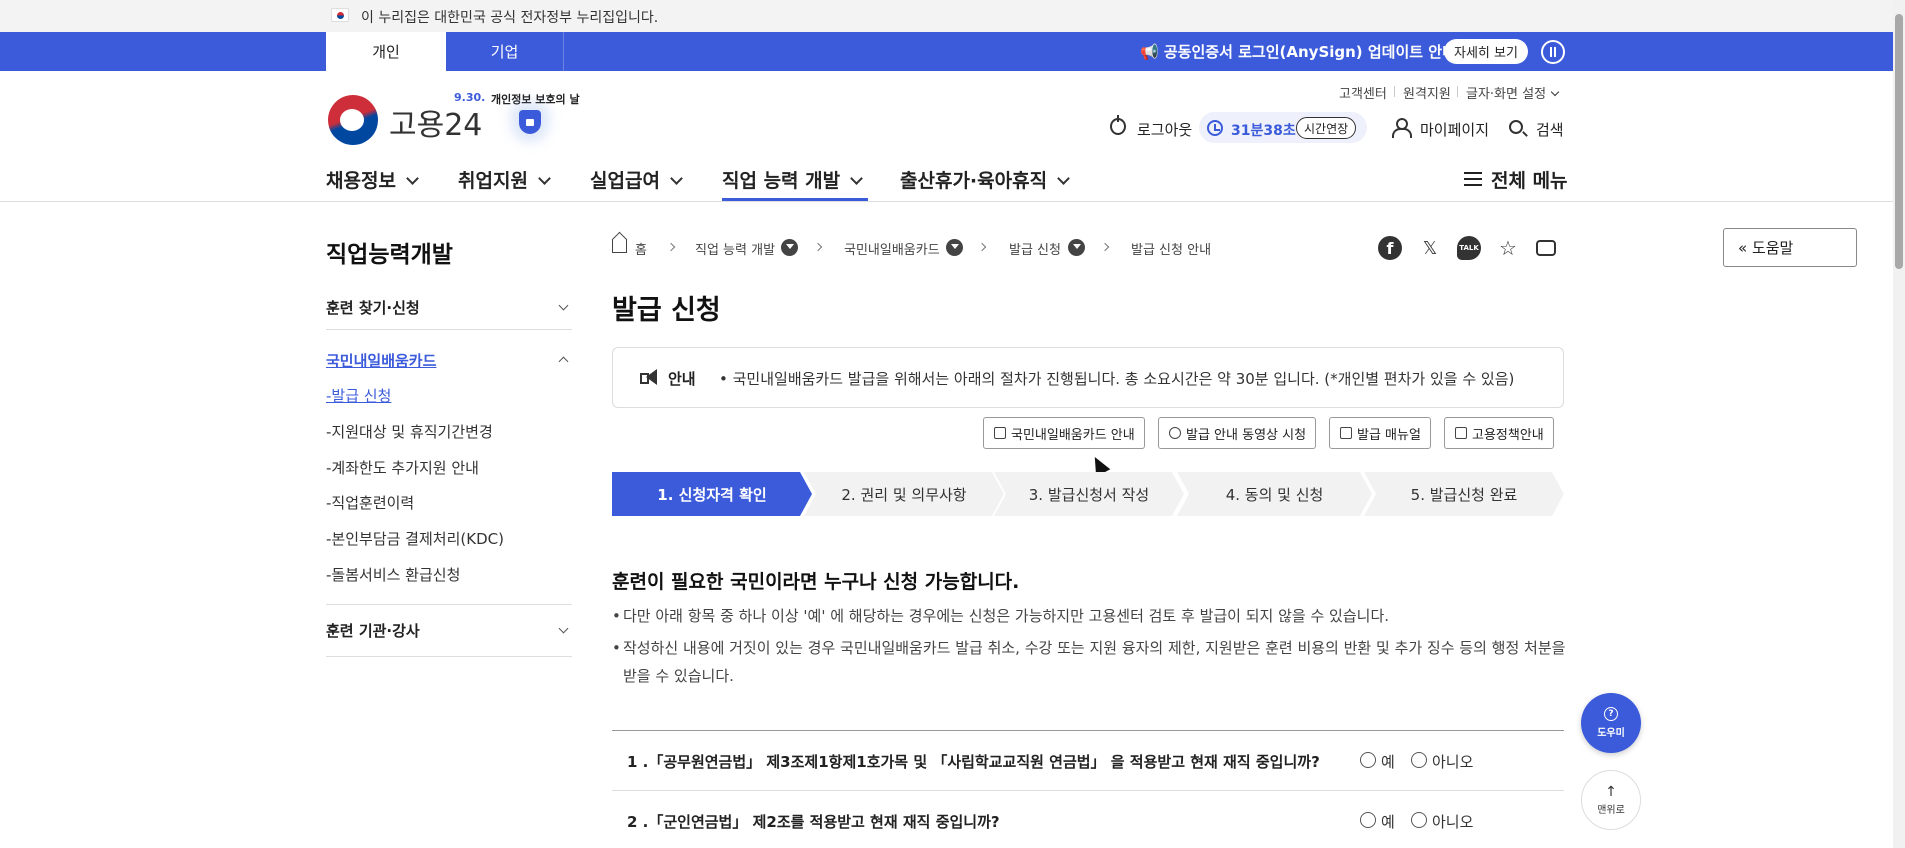 The height and width of the screenshot is (848, 1905). I want to click on home-icon, so click(619, 246).